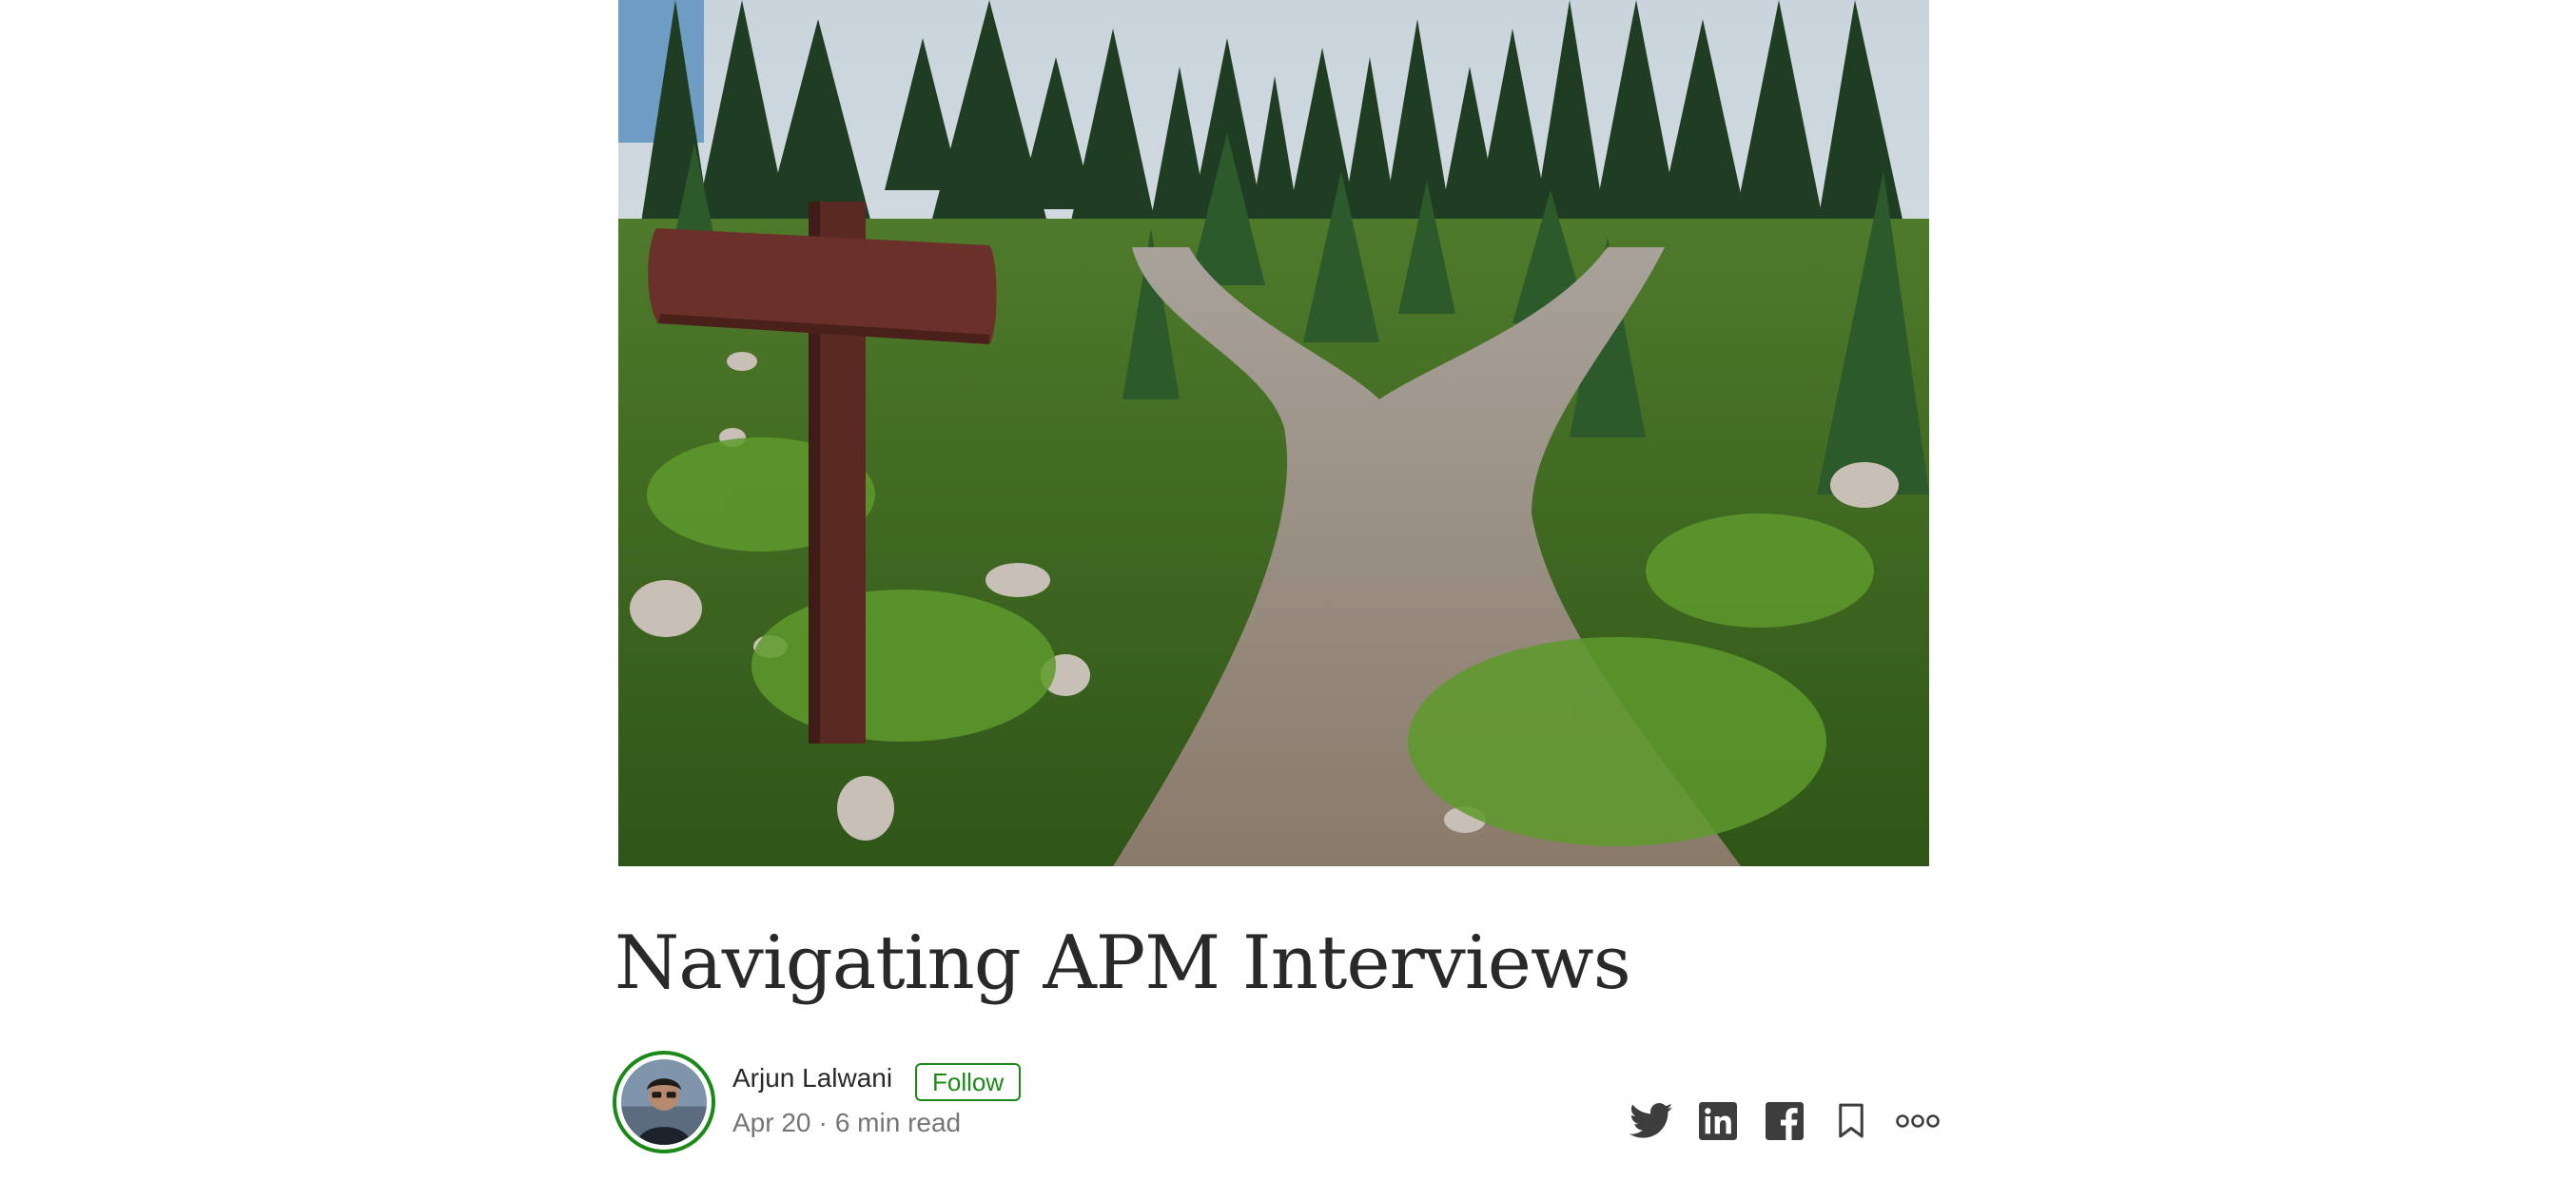 The height and width of the screenshot is (1181, 2576). I want to click on read-time: 6 min read, so click(898, 1122).